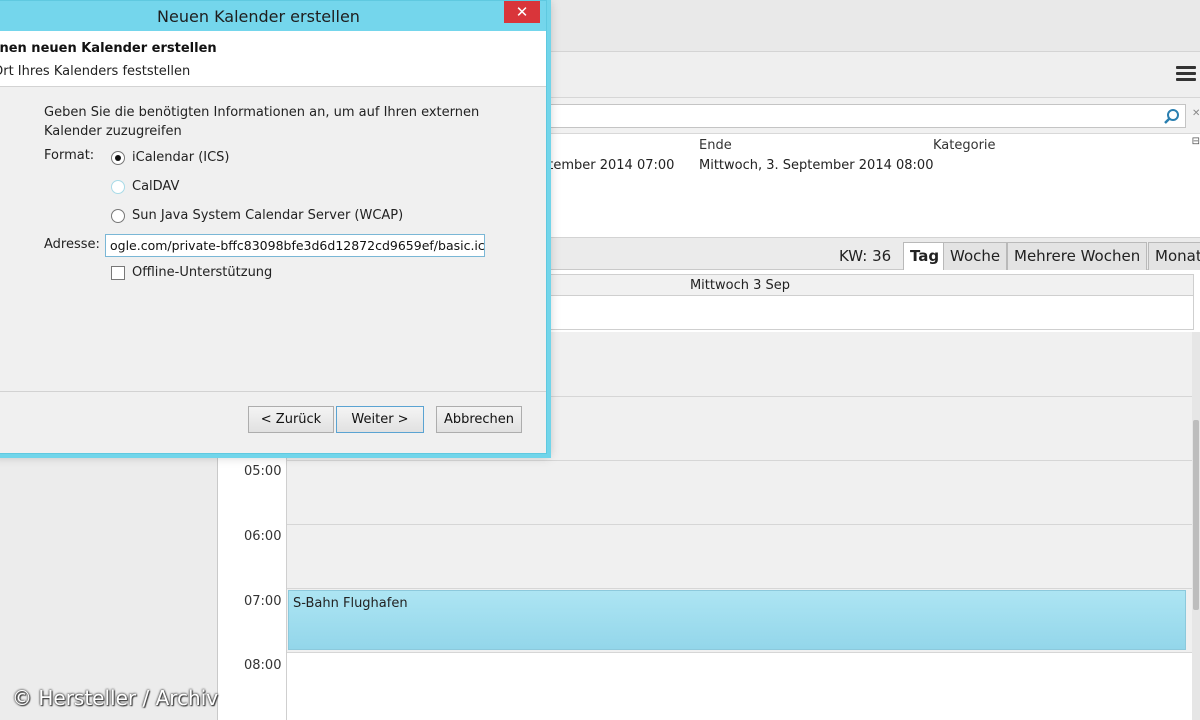  What do you see at coordinates (273, 391) in the screenshot?
I see `divider` at bounding box center [273, 391].